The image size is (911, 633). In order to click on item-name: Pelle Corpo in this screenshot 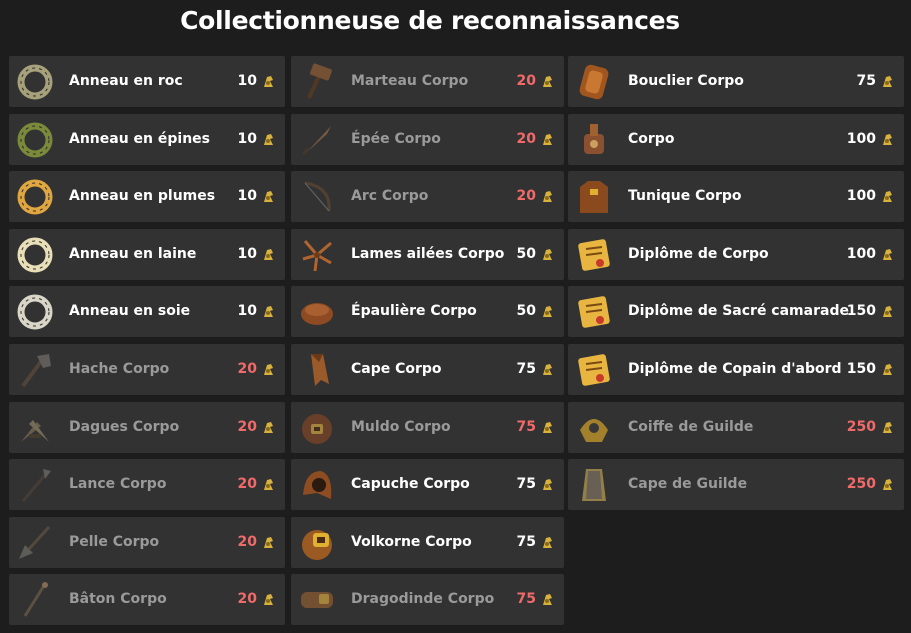, I will do `click(114, 541)`.